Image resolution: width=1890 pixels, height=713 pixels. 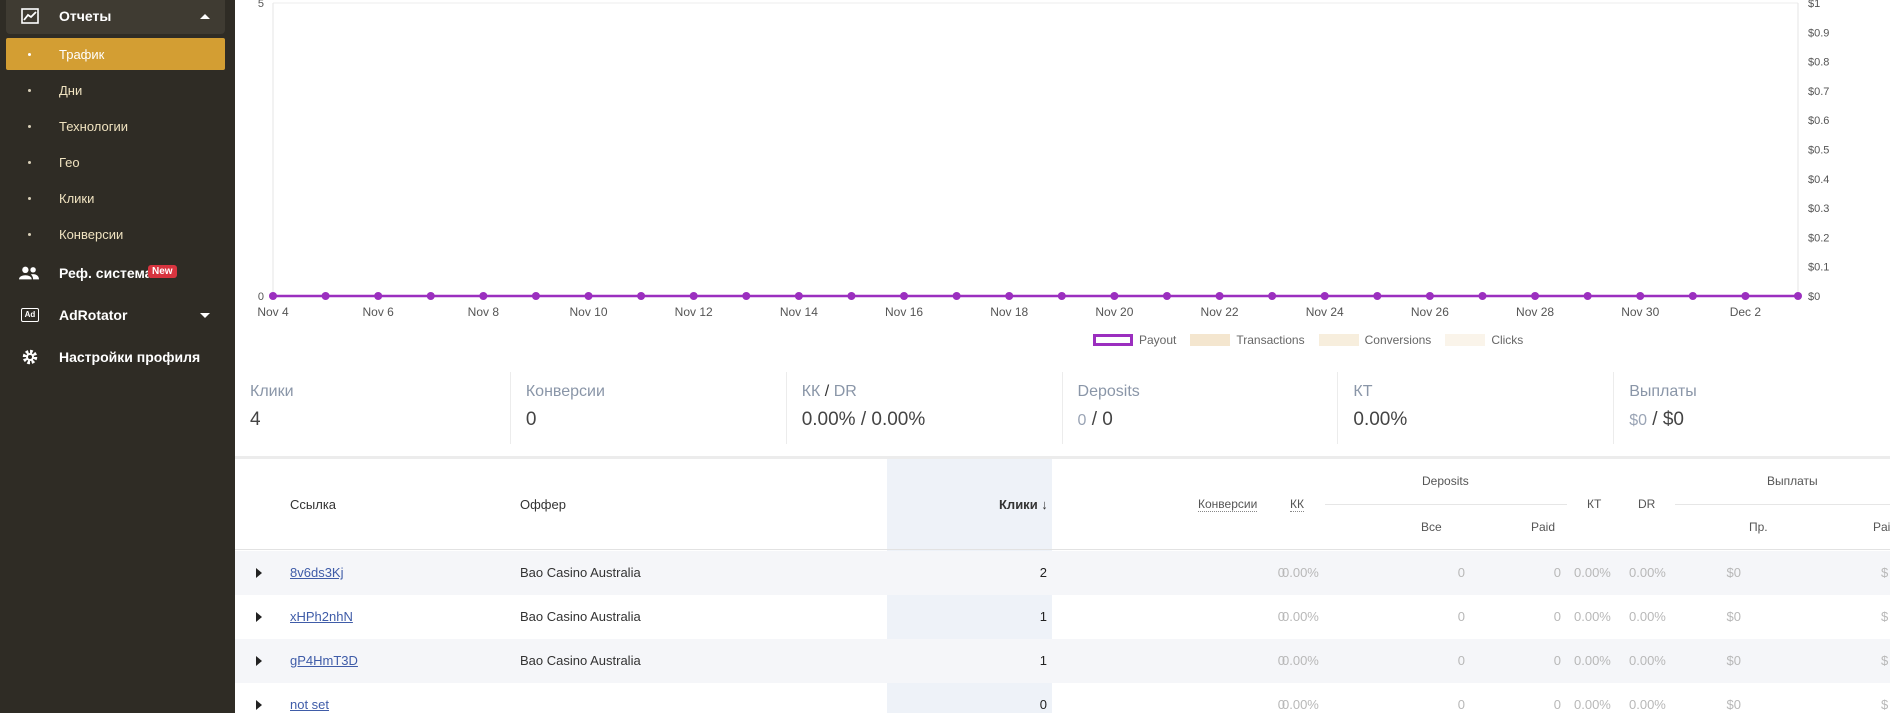 I want to click on nav-profile-settings-label: Настройки профиля, so click(x=130, y=357).